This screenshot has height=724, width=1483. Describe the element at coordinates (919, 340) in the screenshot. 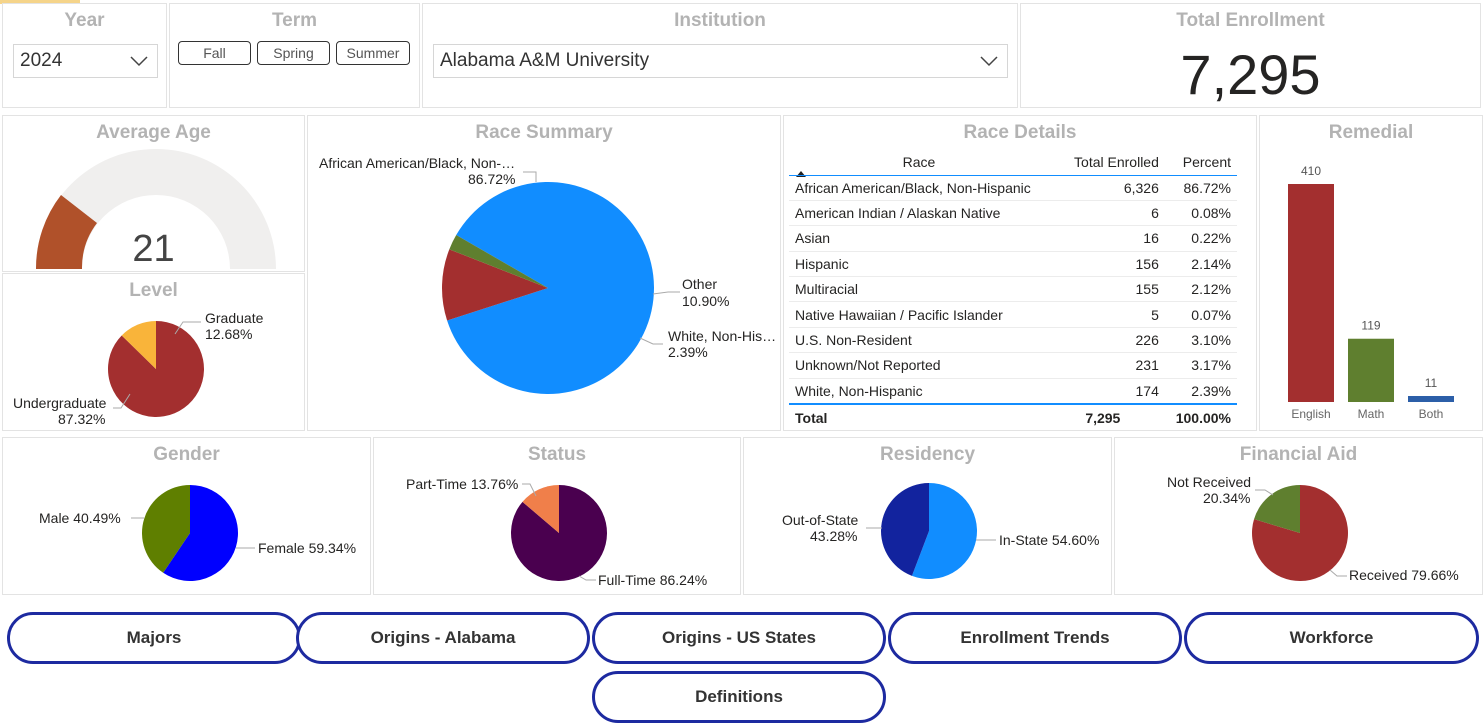

I see `race-cell: U.S. Non-Resident` at that location.